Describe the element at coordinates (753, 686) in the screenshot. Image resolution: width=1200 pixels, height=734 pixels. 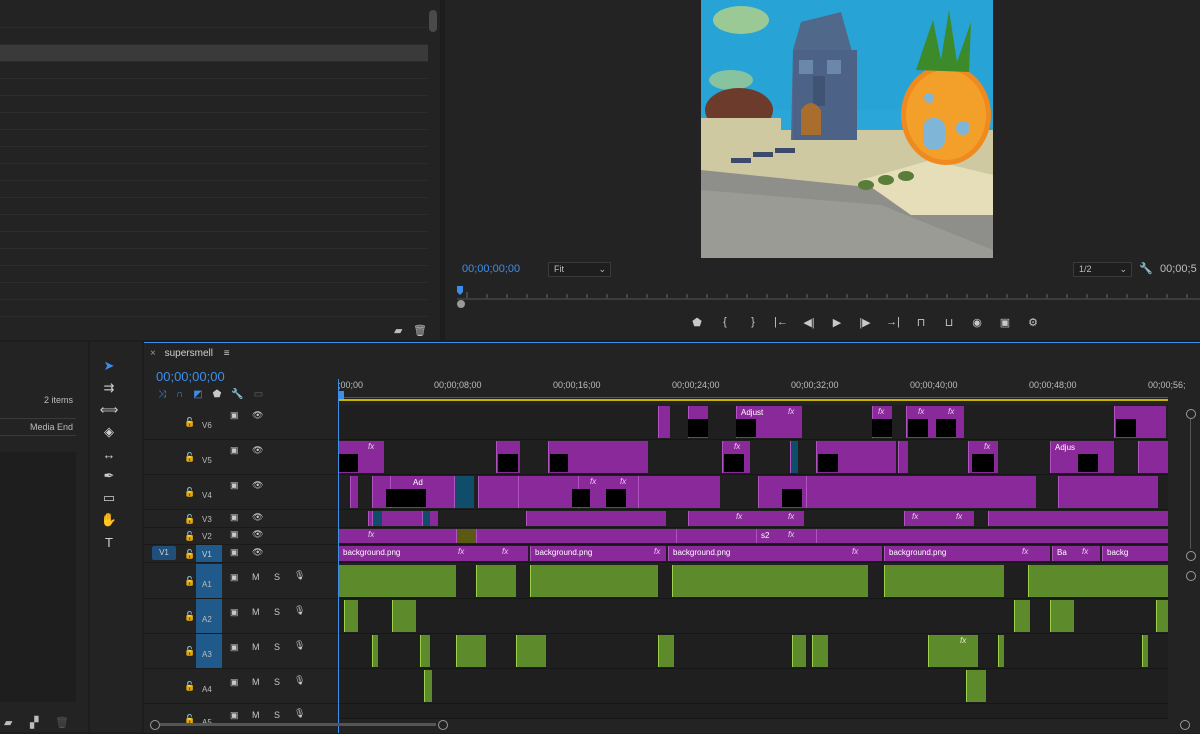
I see `track-lane-a4` at that location.